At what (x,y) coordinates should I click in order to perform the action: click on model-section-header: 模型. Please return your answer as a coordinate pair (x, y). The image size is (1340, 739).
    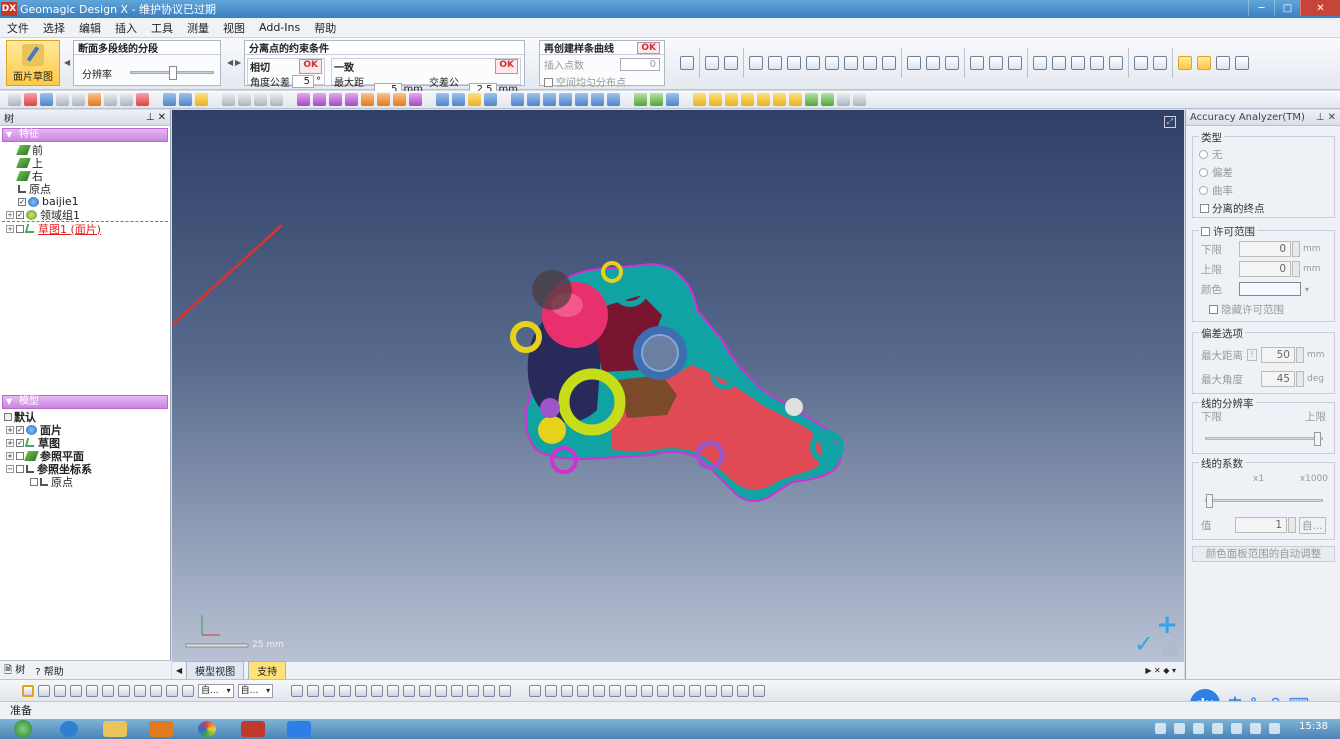
    Looking at the image, I should click on (85, 402).